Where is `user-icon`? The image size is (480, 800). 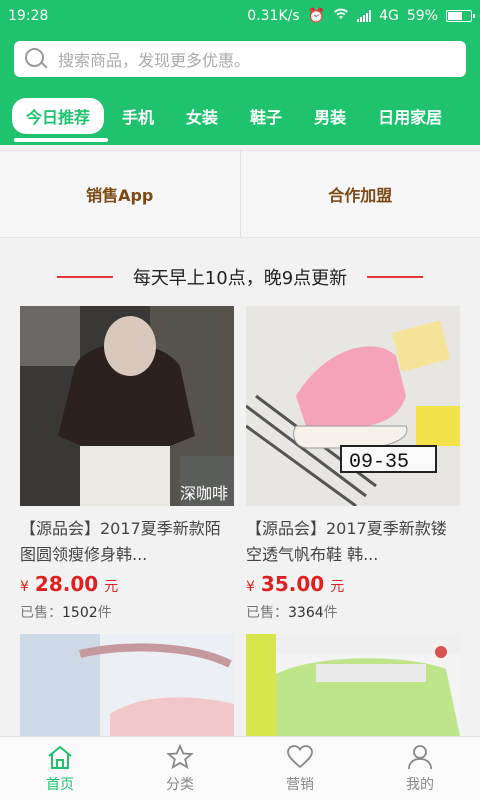
user-icon is located at coordinates (420, 756).